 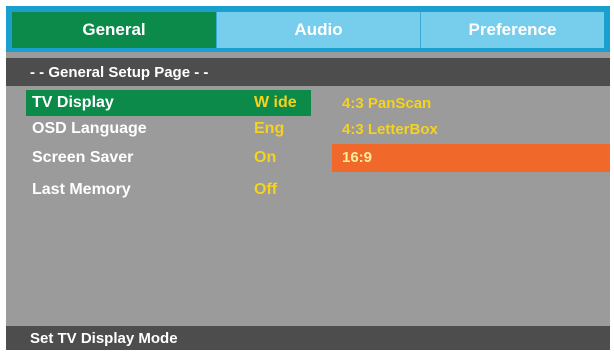 What do you see at coordinates (83, 157) in the screenshot?
I see `setting-label: Screen Saver` at bounding box center [83, 157].